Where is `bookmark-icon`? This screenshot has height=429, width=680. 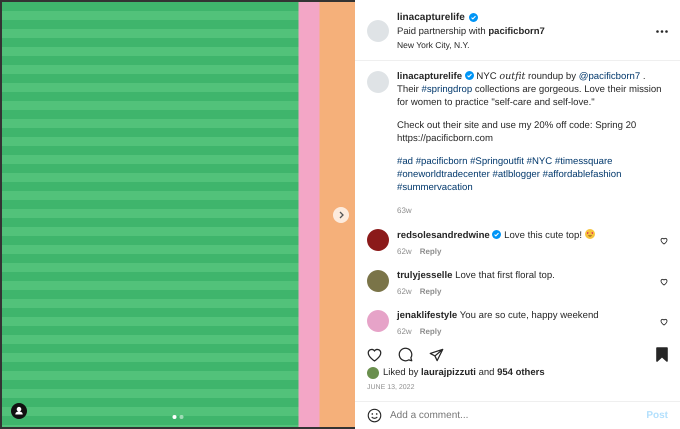 bookmark-icon is located at coordinates (662, 354).